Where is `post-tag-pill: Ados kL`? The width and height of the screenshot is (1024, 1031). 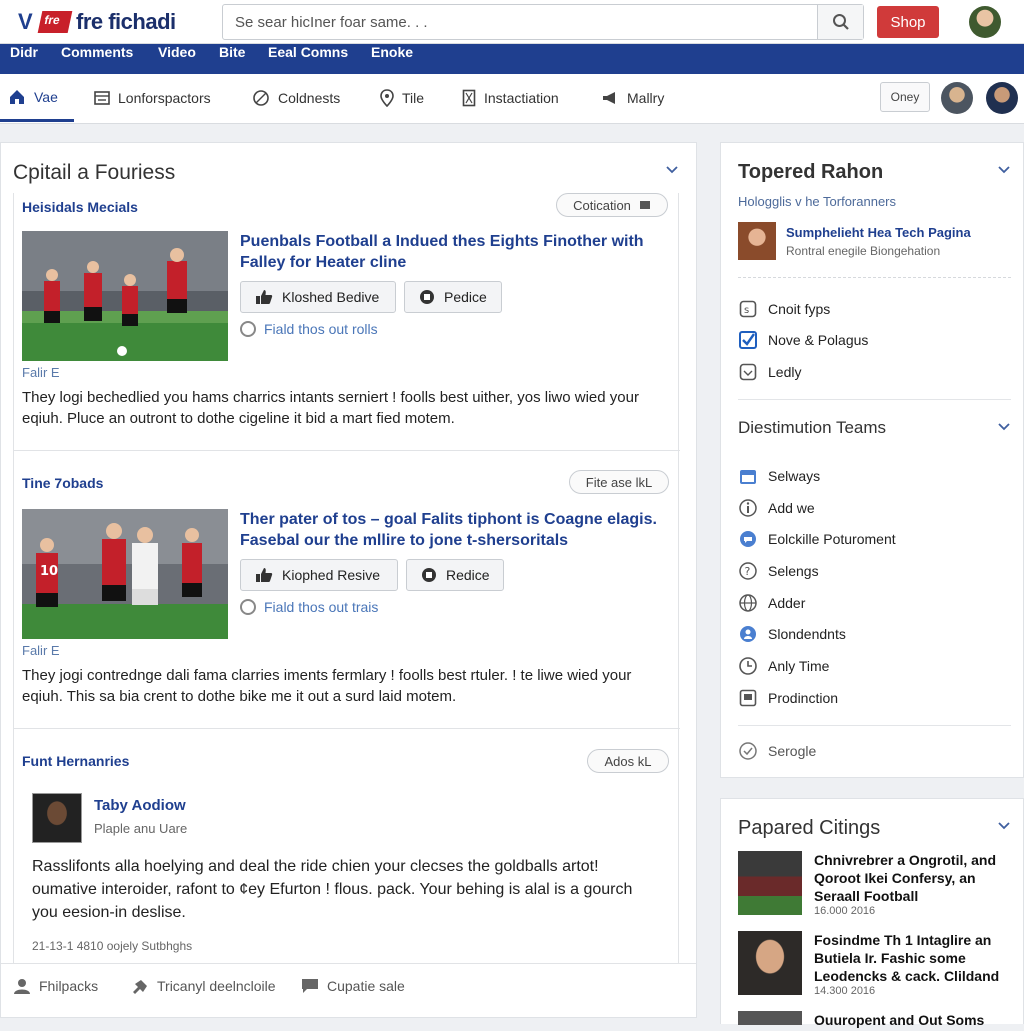 post-tag-pill: Ados kL is located at coordinates (628, 761).